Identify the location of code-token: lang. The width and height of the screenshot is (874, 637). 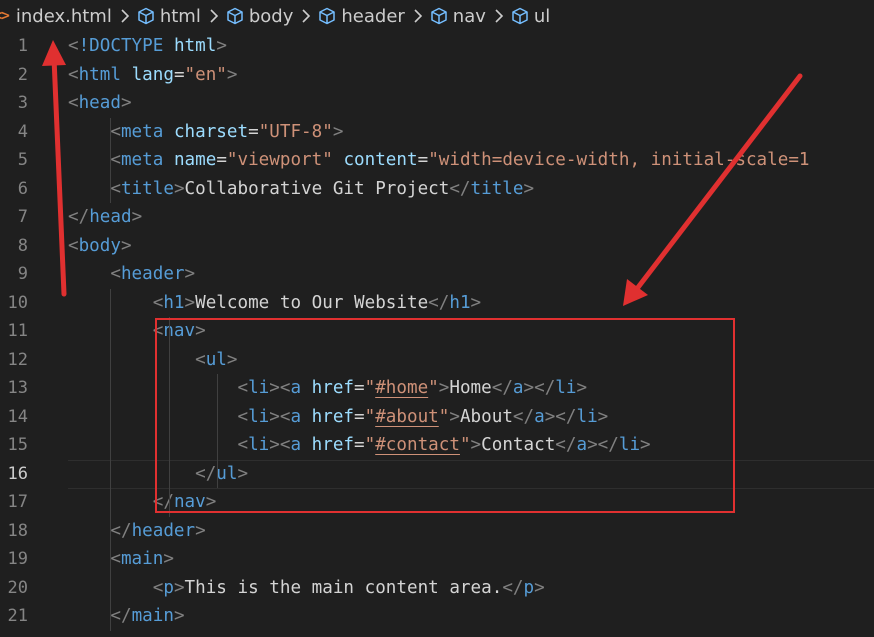
(152, 74).